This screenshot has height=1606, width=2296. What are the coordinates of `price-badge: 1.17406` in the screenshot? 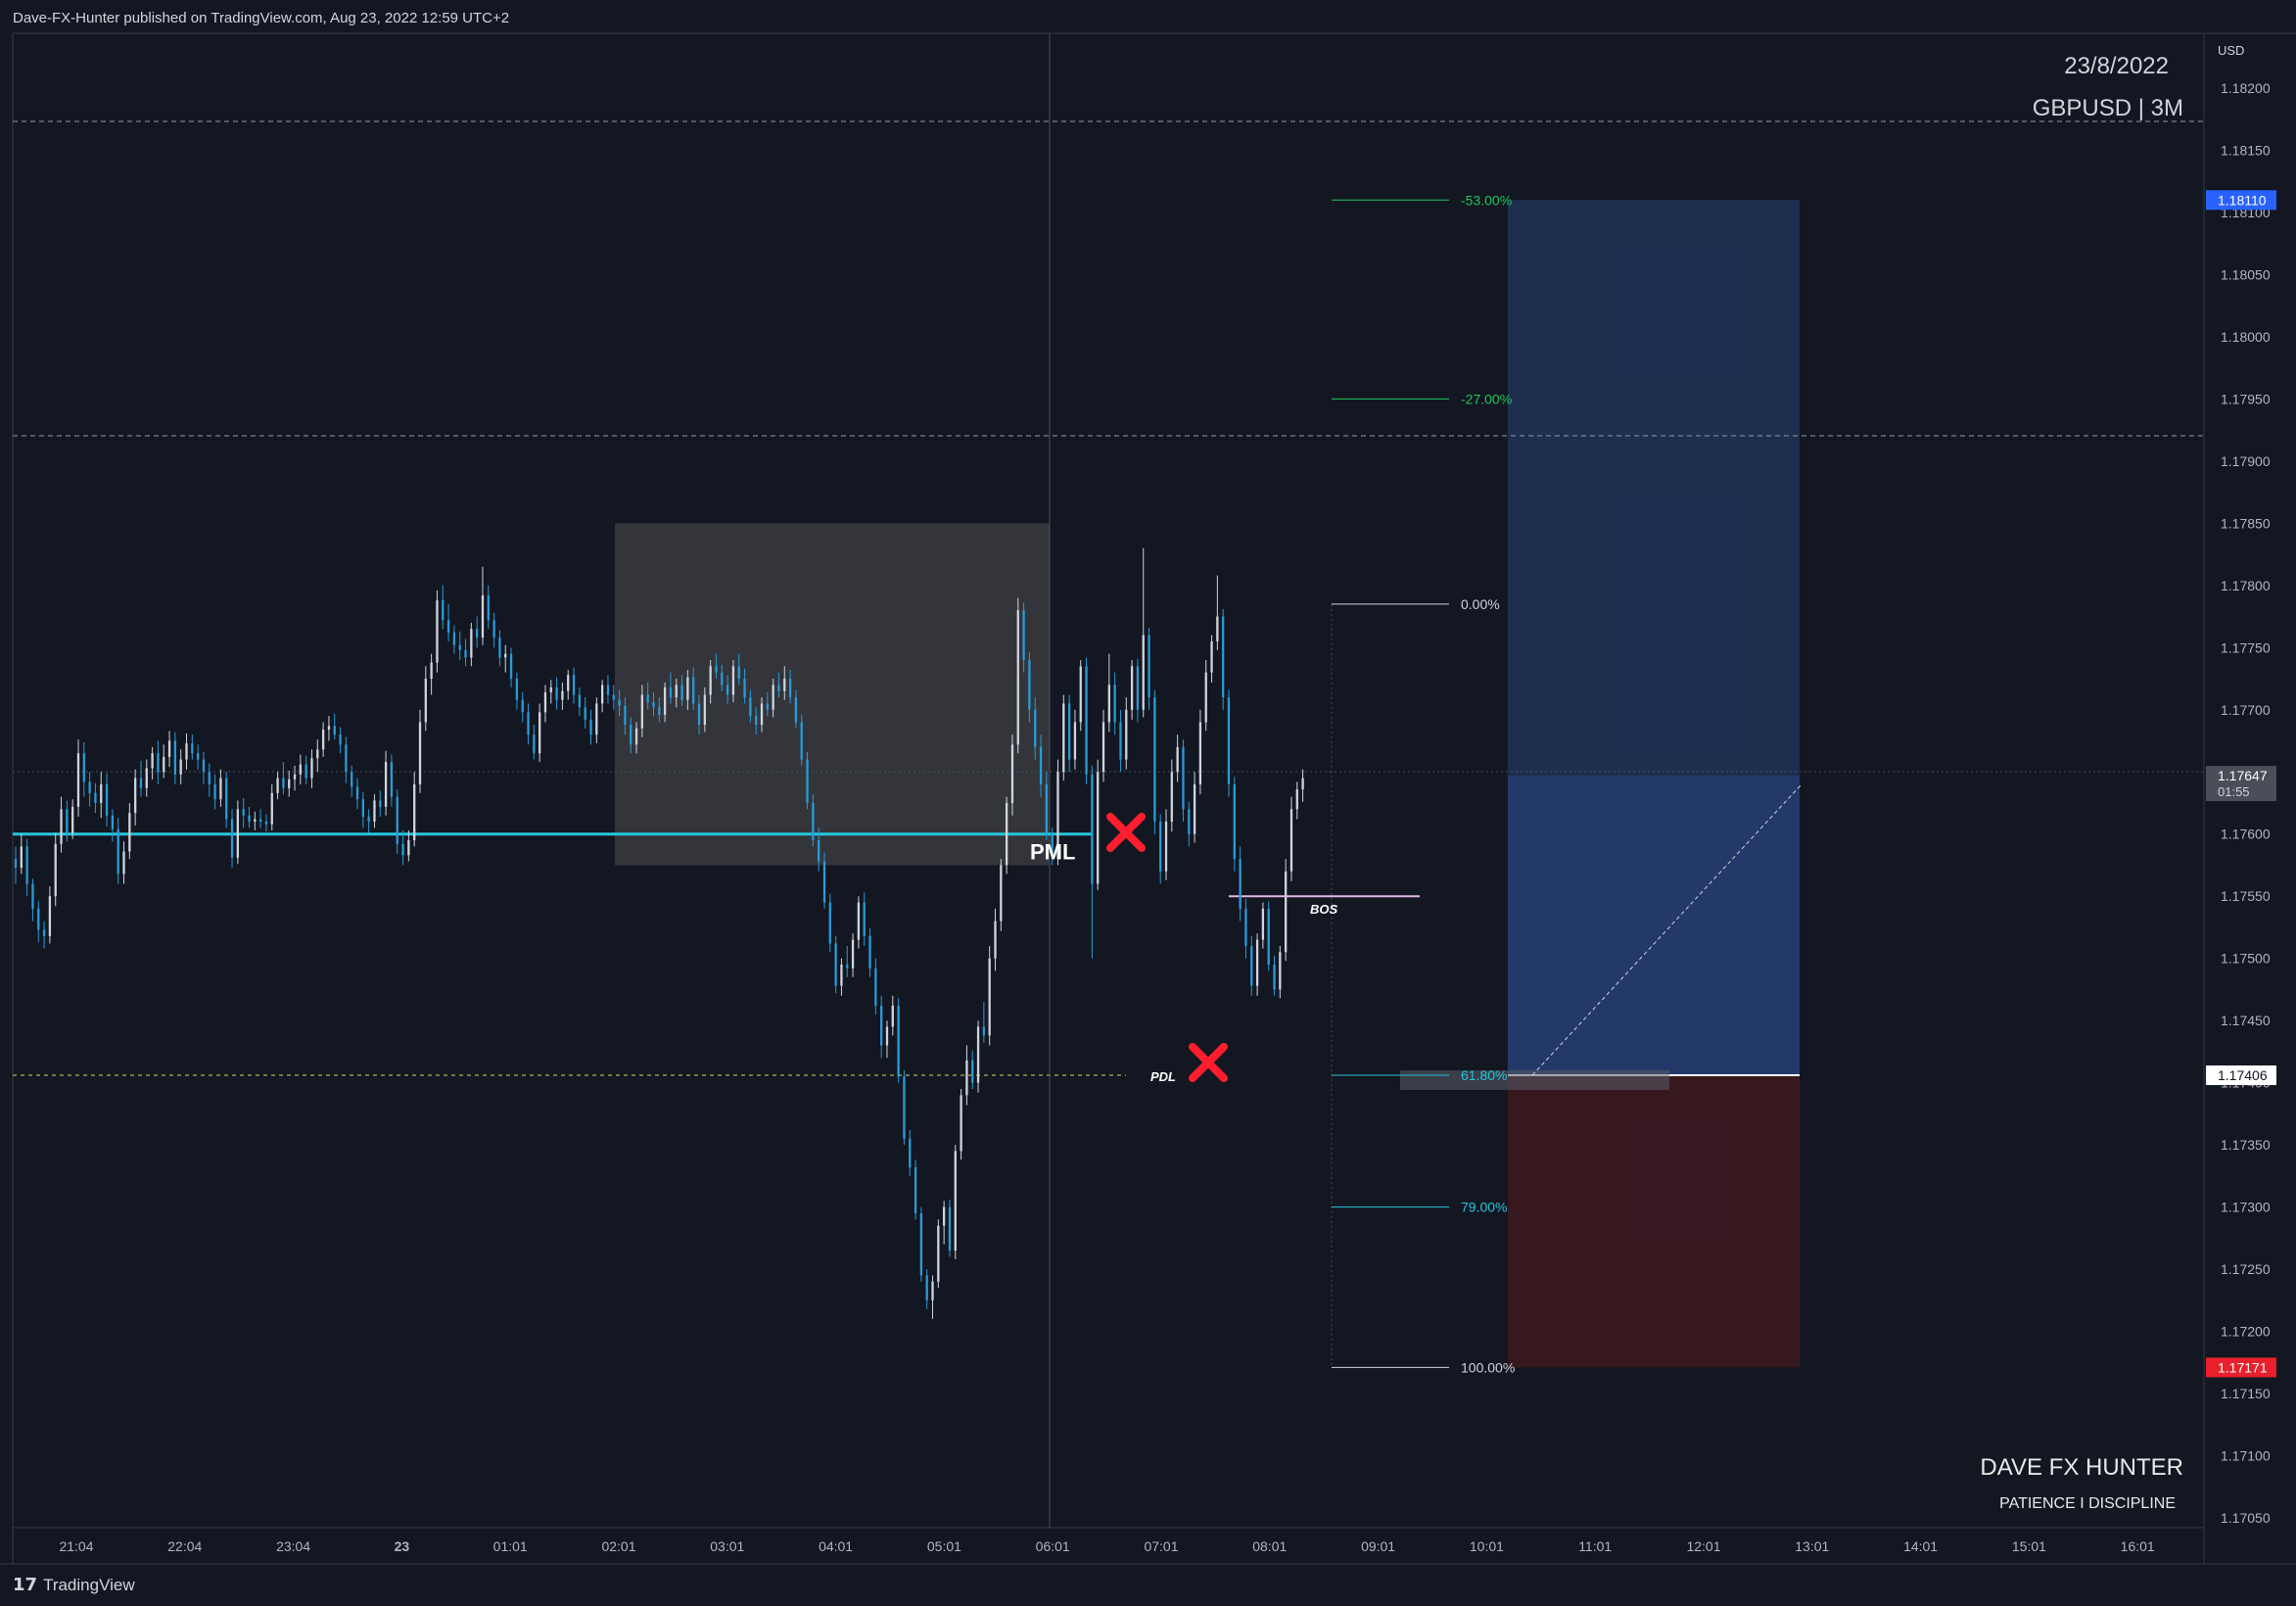 It's located at (2241, 1075).